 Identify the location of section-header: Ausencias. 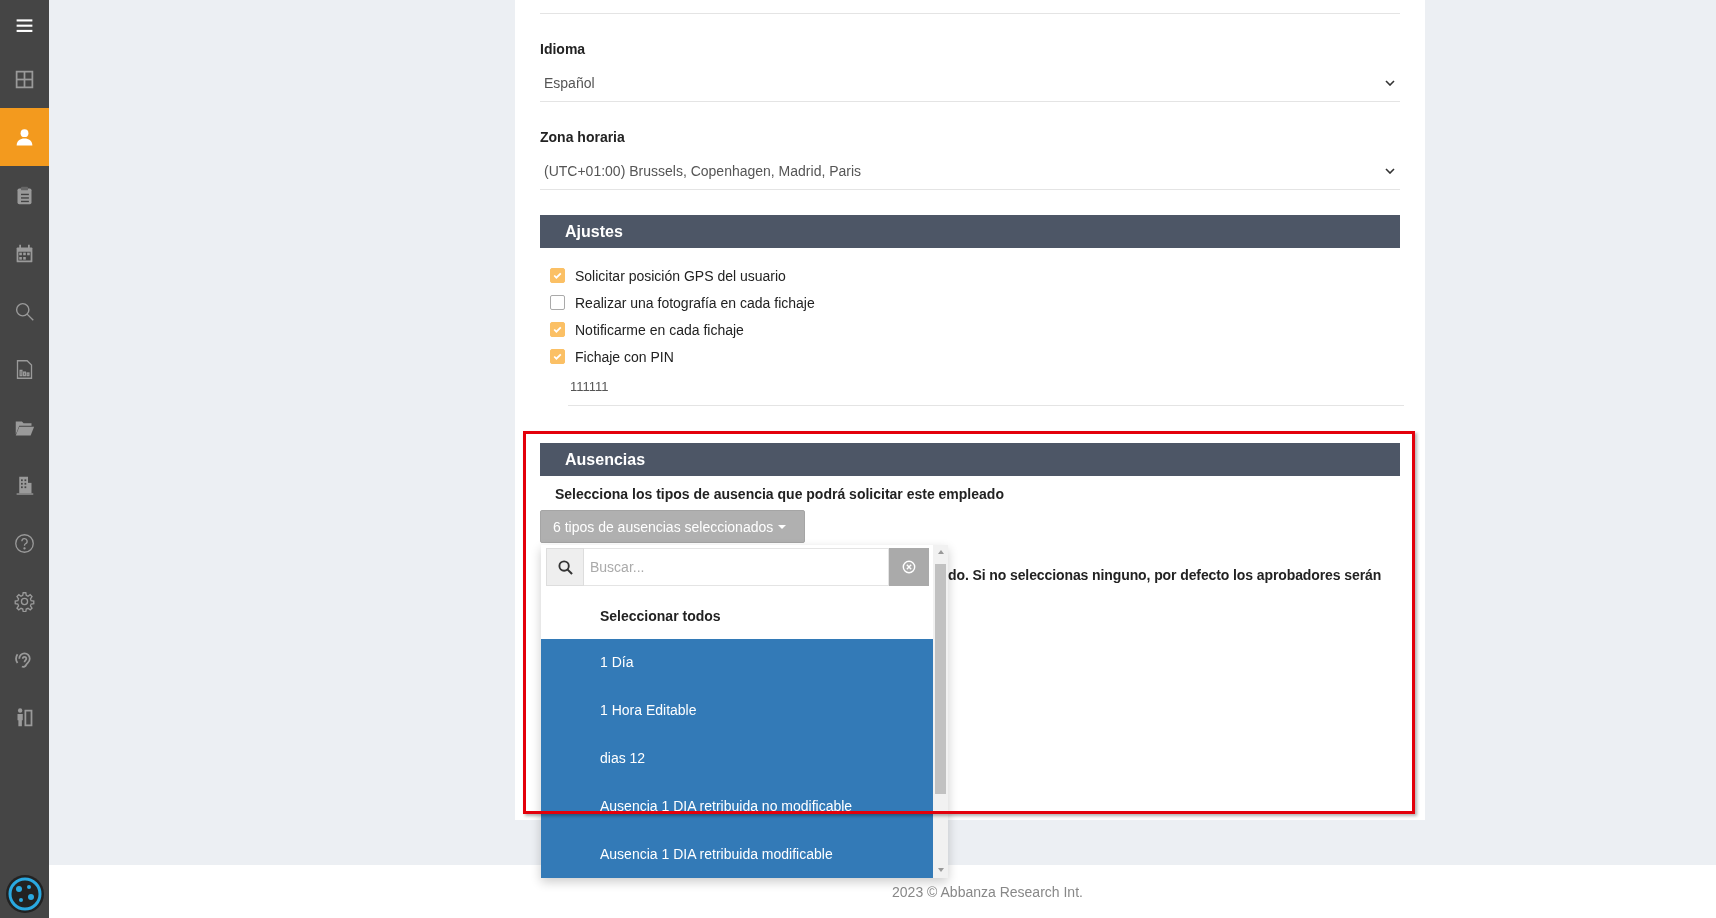
(970, 459).